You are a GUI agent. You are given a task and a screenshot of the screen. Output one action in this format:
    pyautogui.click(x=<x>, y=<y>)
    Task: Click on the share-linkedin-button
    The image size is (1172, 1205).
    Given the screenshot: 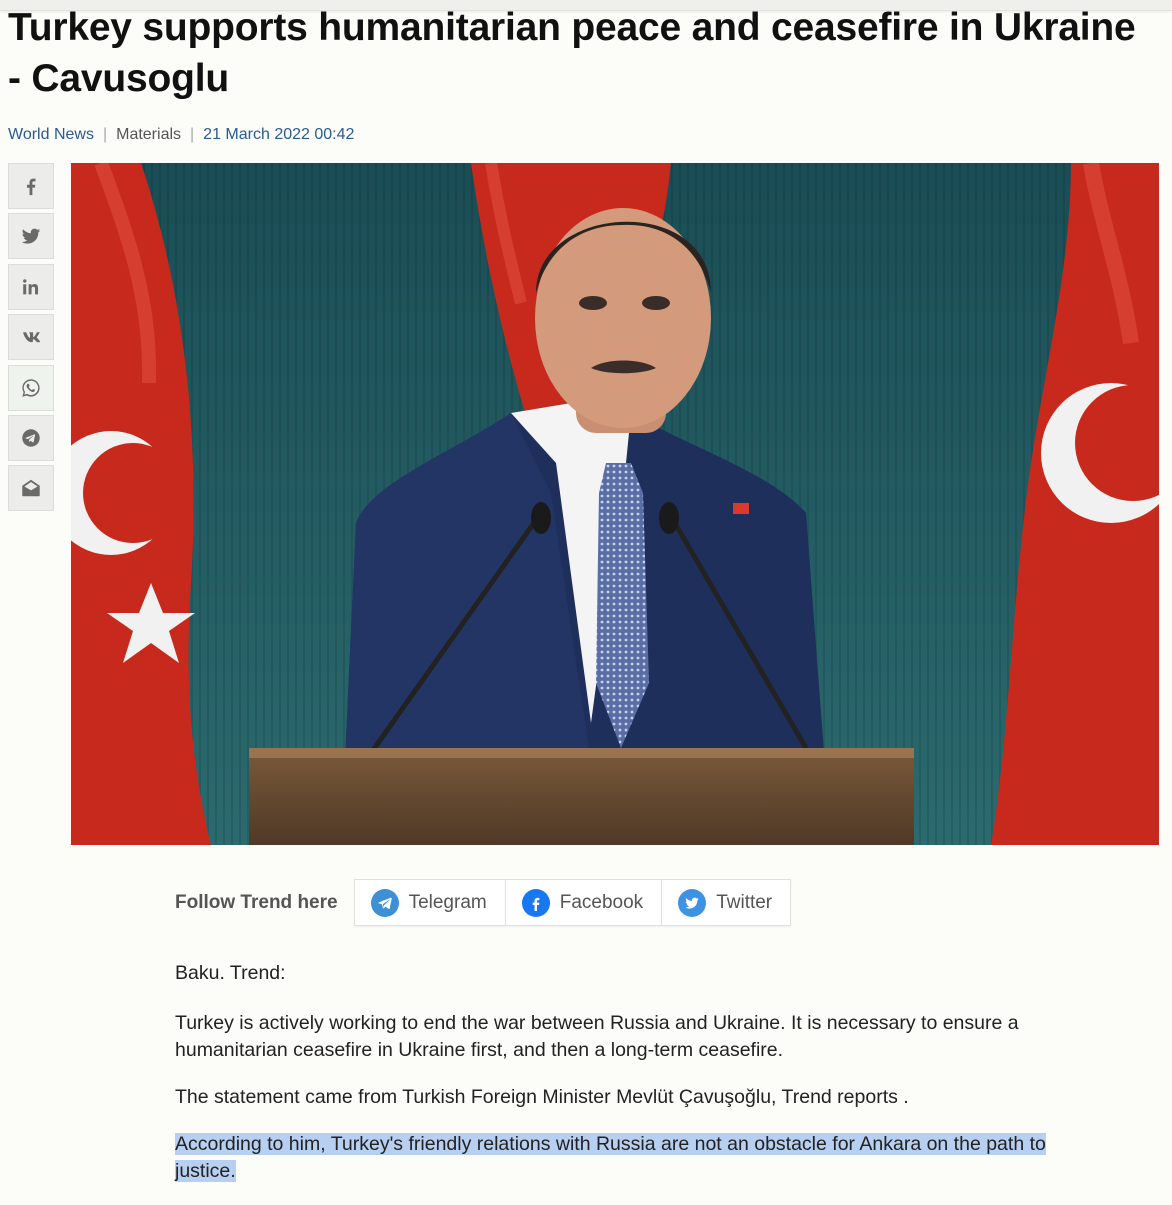 What is the action you would take?
    pyautogui.click(x=31, y=286)
    